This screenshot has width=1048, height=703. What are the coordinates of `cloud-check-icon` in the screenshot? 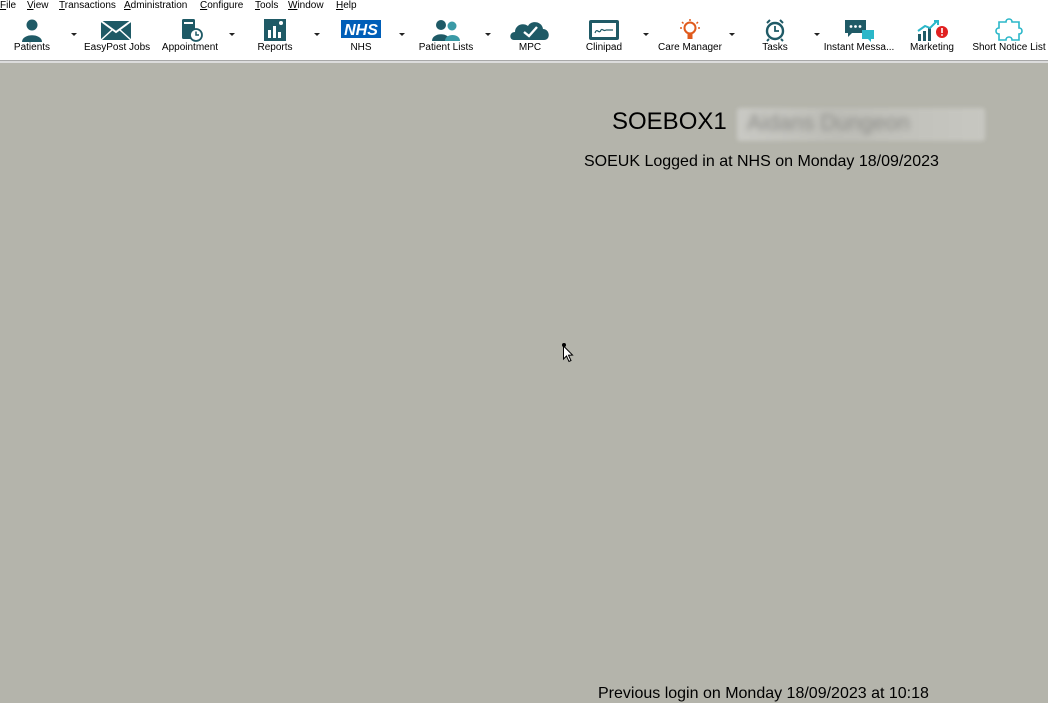 It's located at (529, 31).